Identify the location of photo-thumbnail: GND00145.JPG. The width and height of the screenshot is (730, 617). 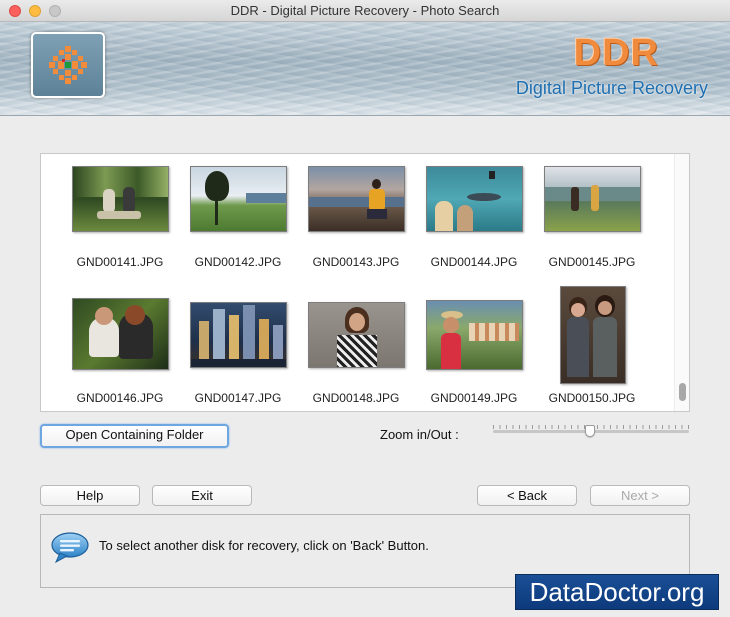
(592, 222).